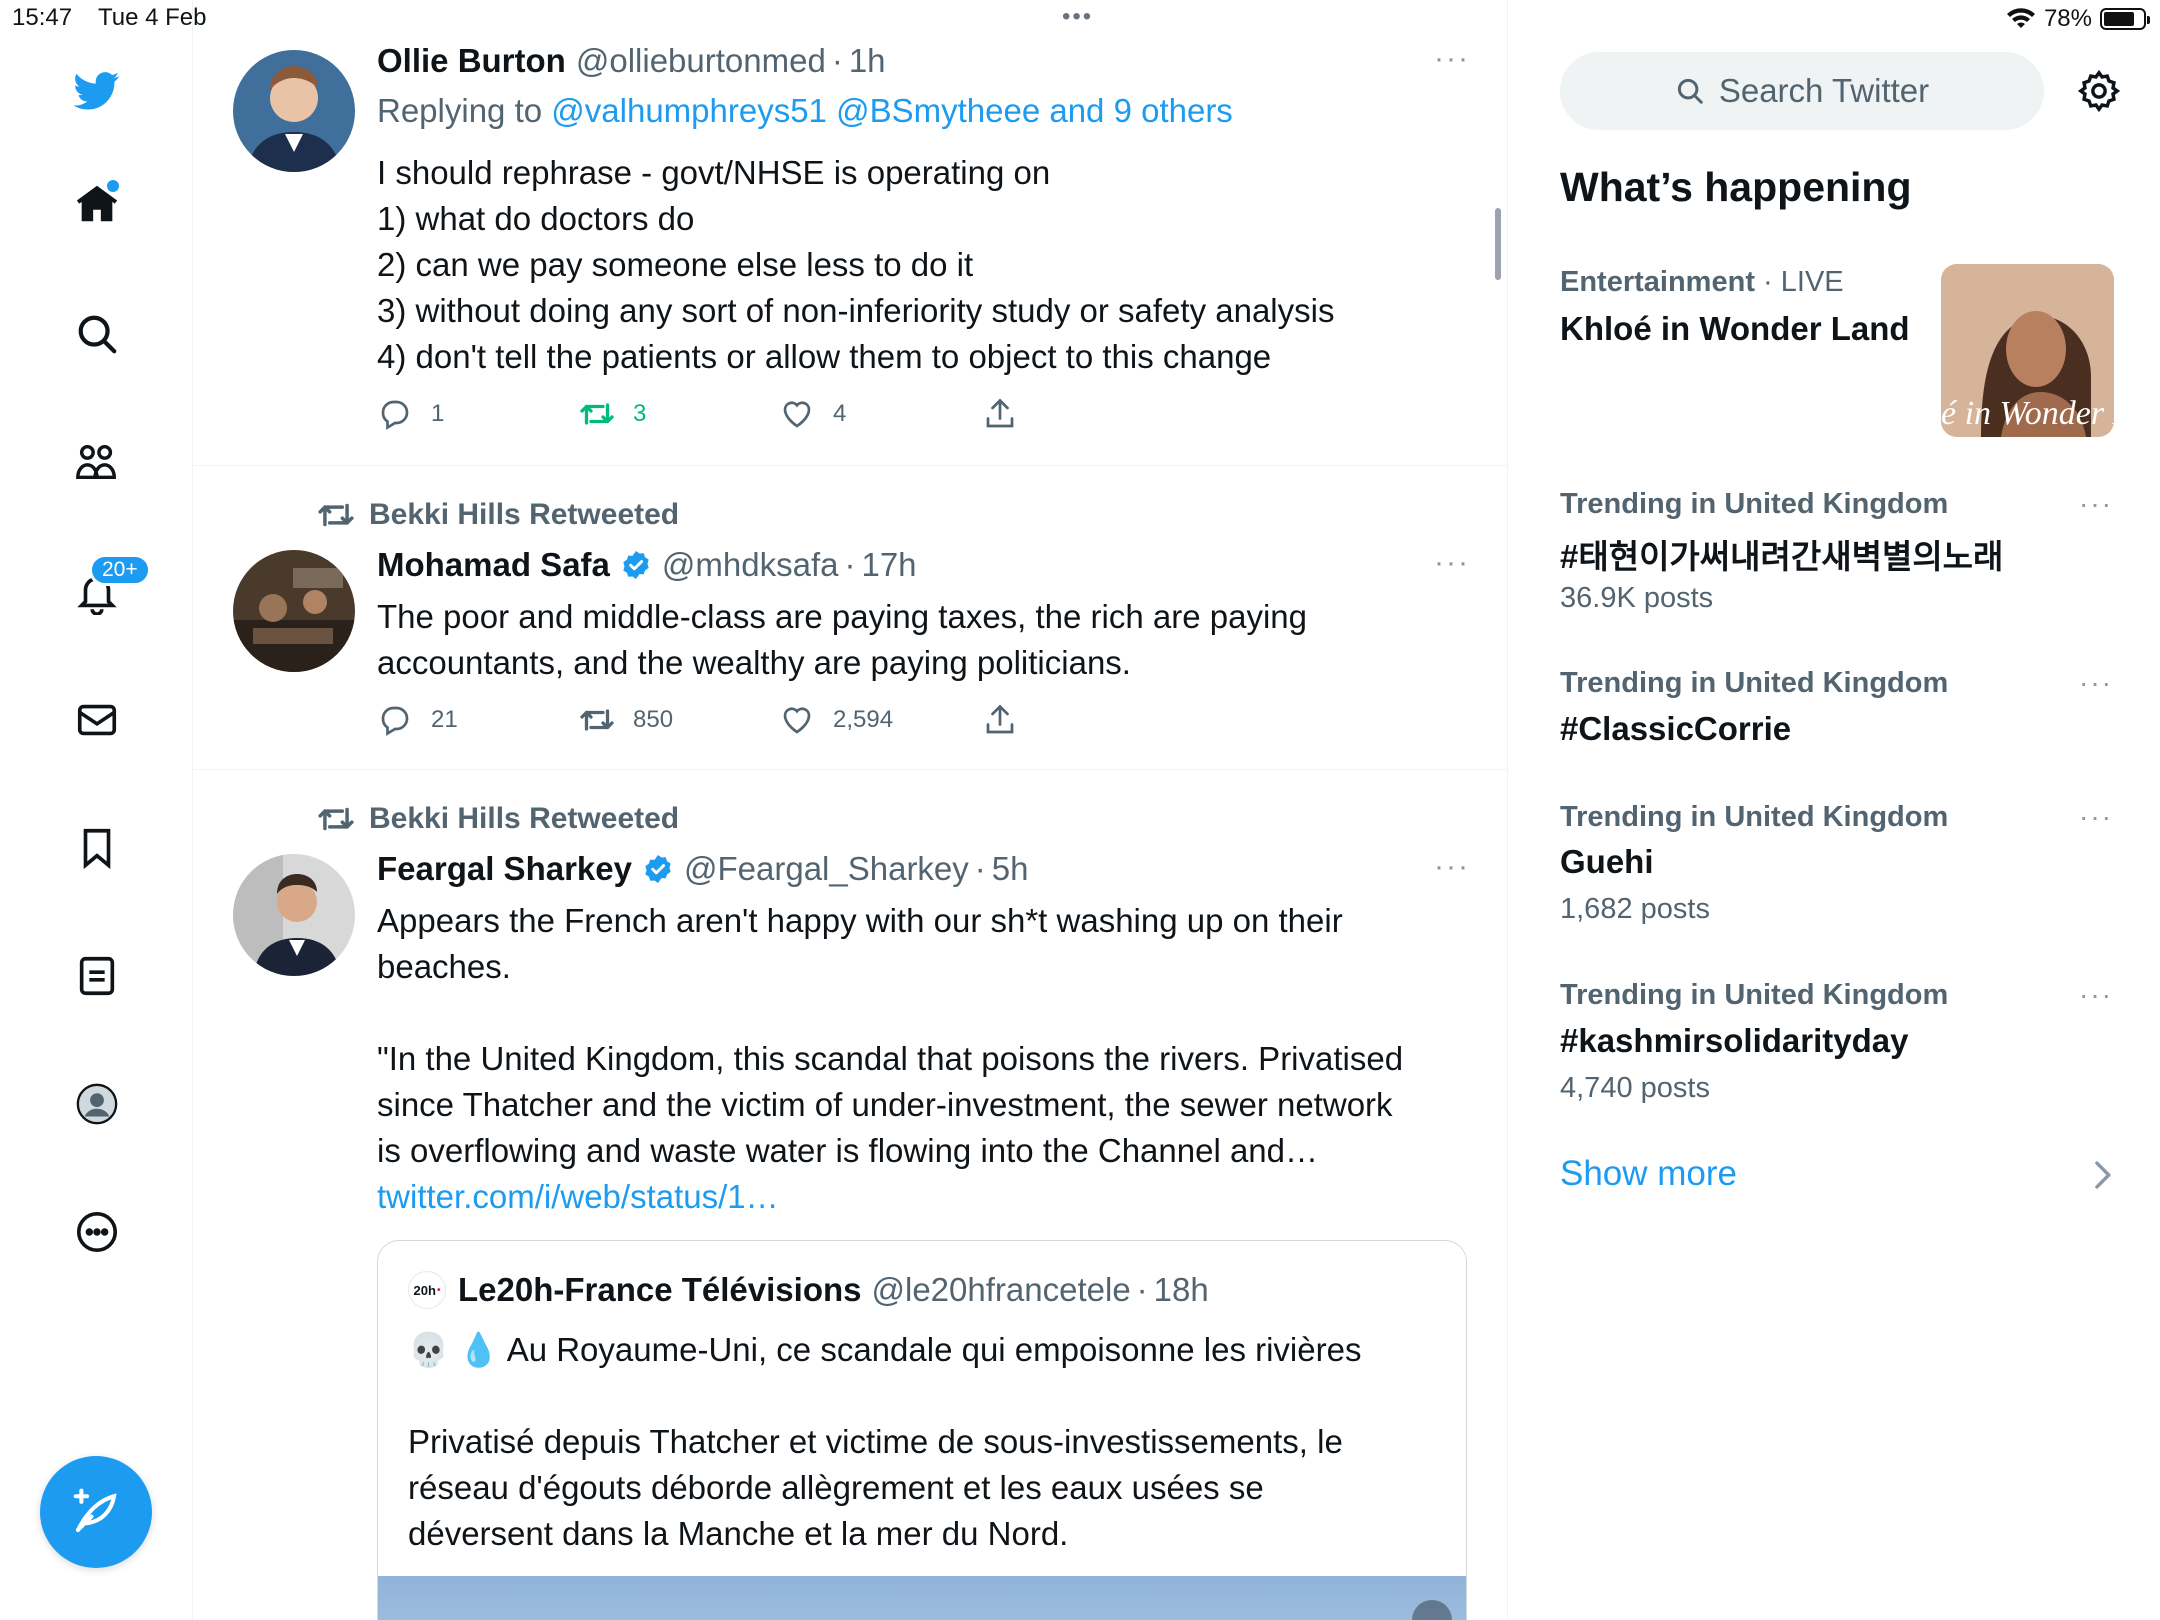 This screenshot has width=2160, height=1620. What do you see at coordinates (892, 110) in the screenshot?
I see `reply-mentions-link: @valhumphreys51 @BSmytheee and 9 others` at bounding box center [892, 110].